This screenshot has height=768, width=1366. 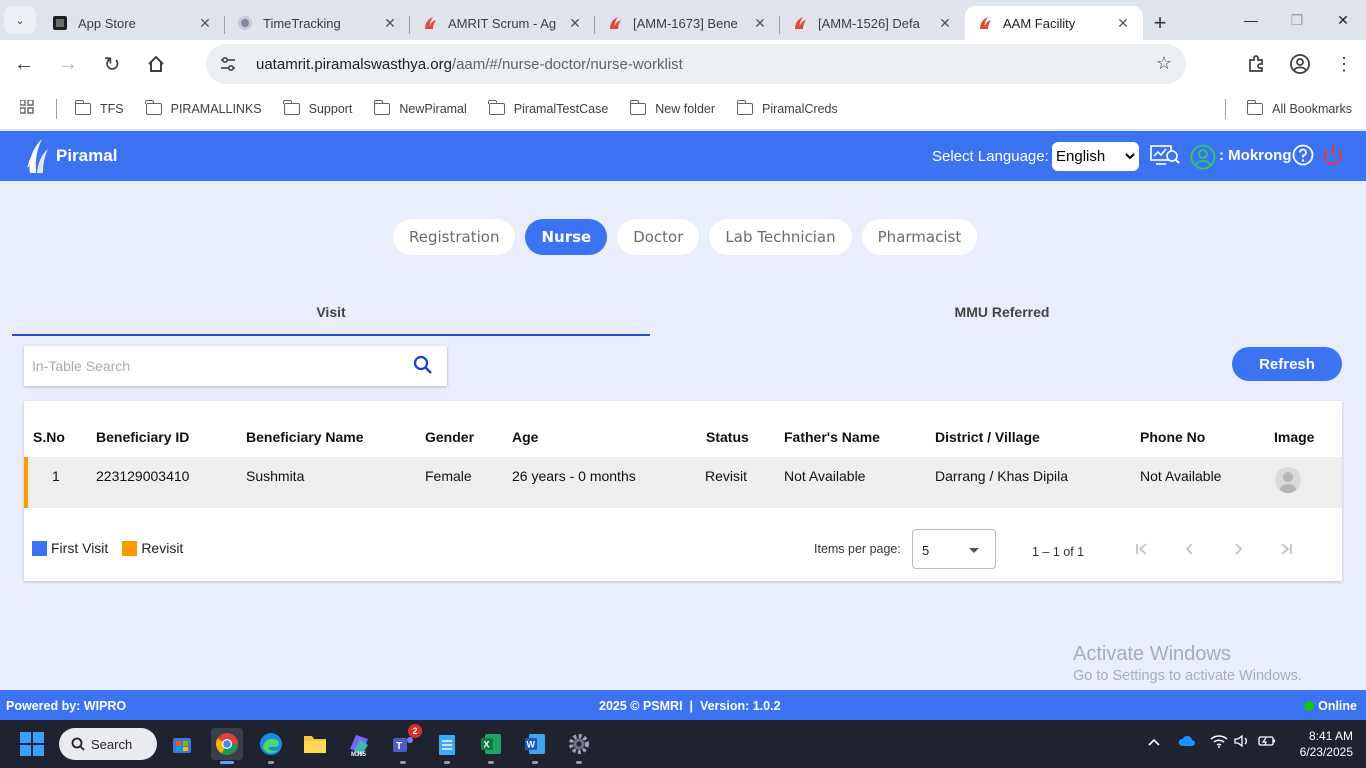 What do you see at coordinates (228, 64) in the screenshot?
I see `site-settings-icon` at bounding box center [228, 64].